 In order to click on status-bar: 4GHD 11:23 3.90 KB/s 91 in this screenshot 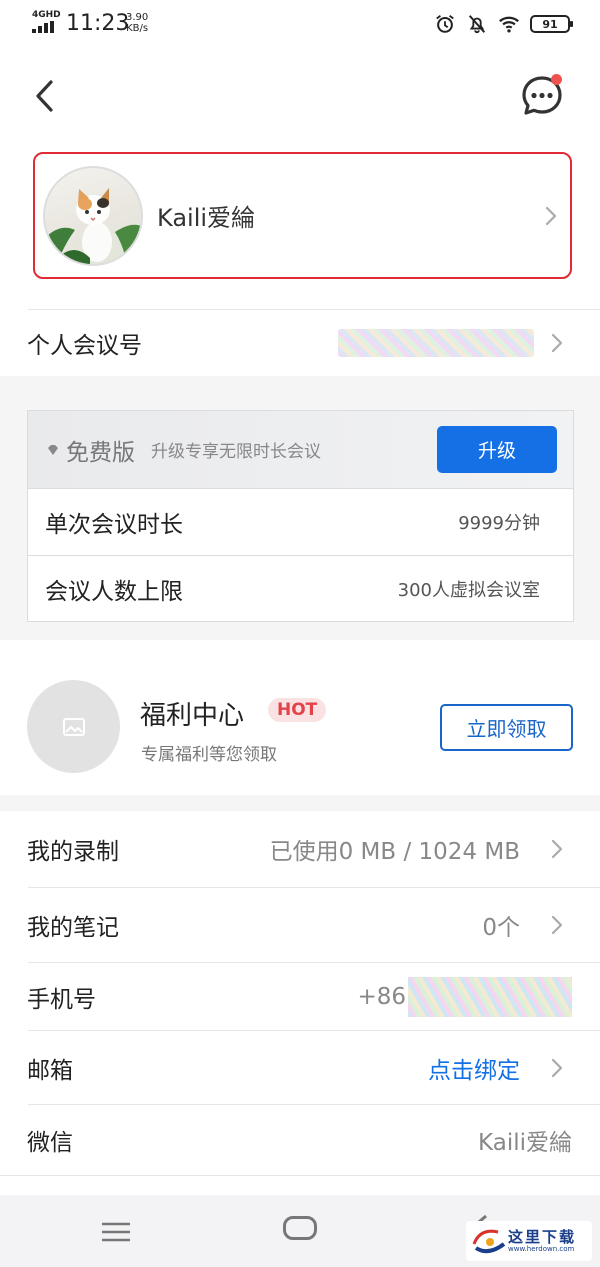, I will do `click(300, 24)`.